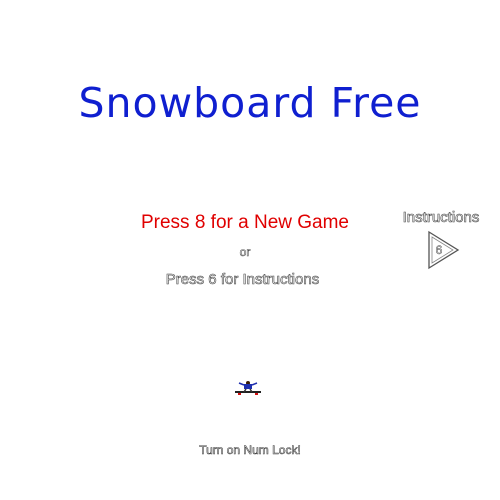  I want to click on instructions-label: Instructions, so click(441, 218).